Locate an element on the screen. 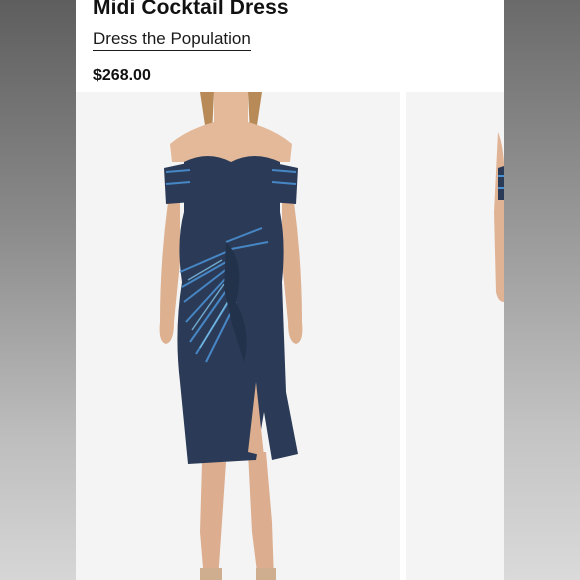 This screenshot has width=580, height=580. backdrop-right is located at coordinates (542, 290).